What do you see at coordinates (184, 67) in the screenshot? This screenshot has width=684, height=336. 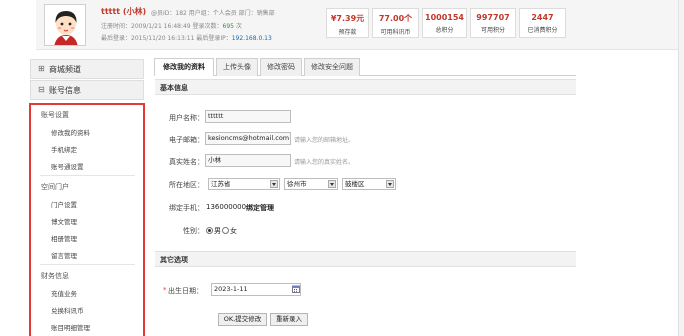 I see `tab-edit-profile: 修改我的资料` at bounding box center [184, 67].